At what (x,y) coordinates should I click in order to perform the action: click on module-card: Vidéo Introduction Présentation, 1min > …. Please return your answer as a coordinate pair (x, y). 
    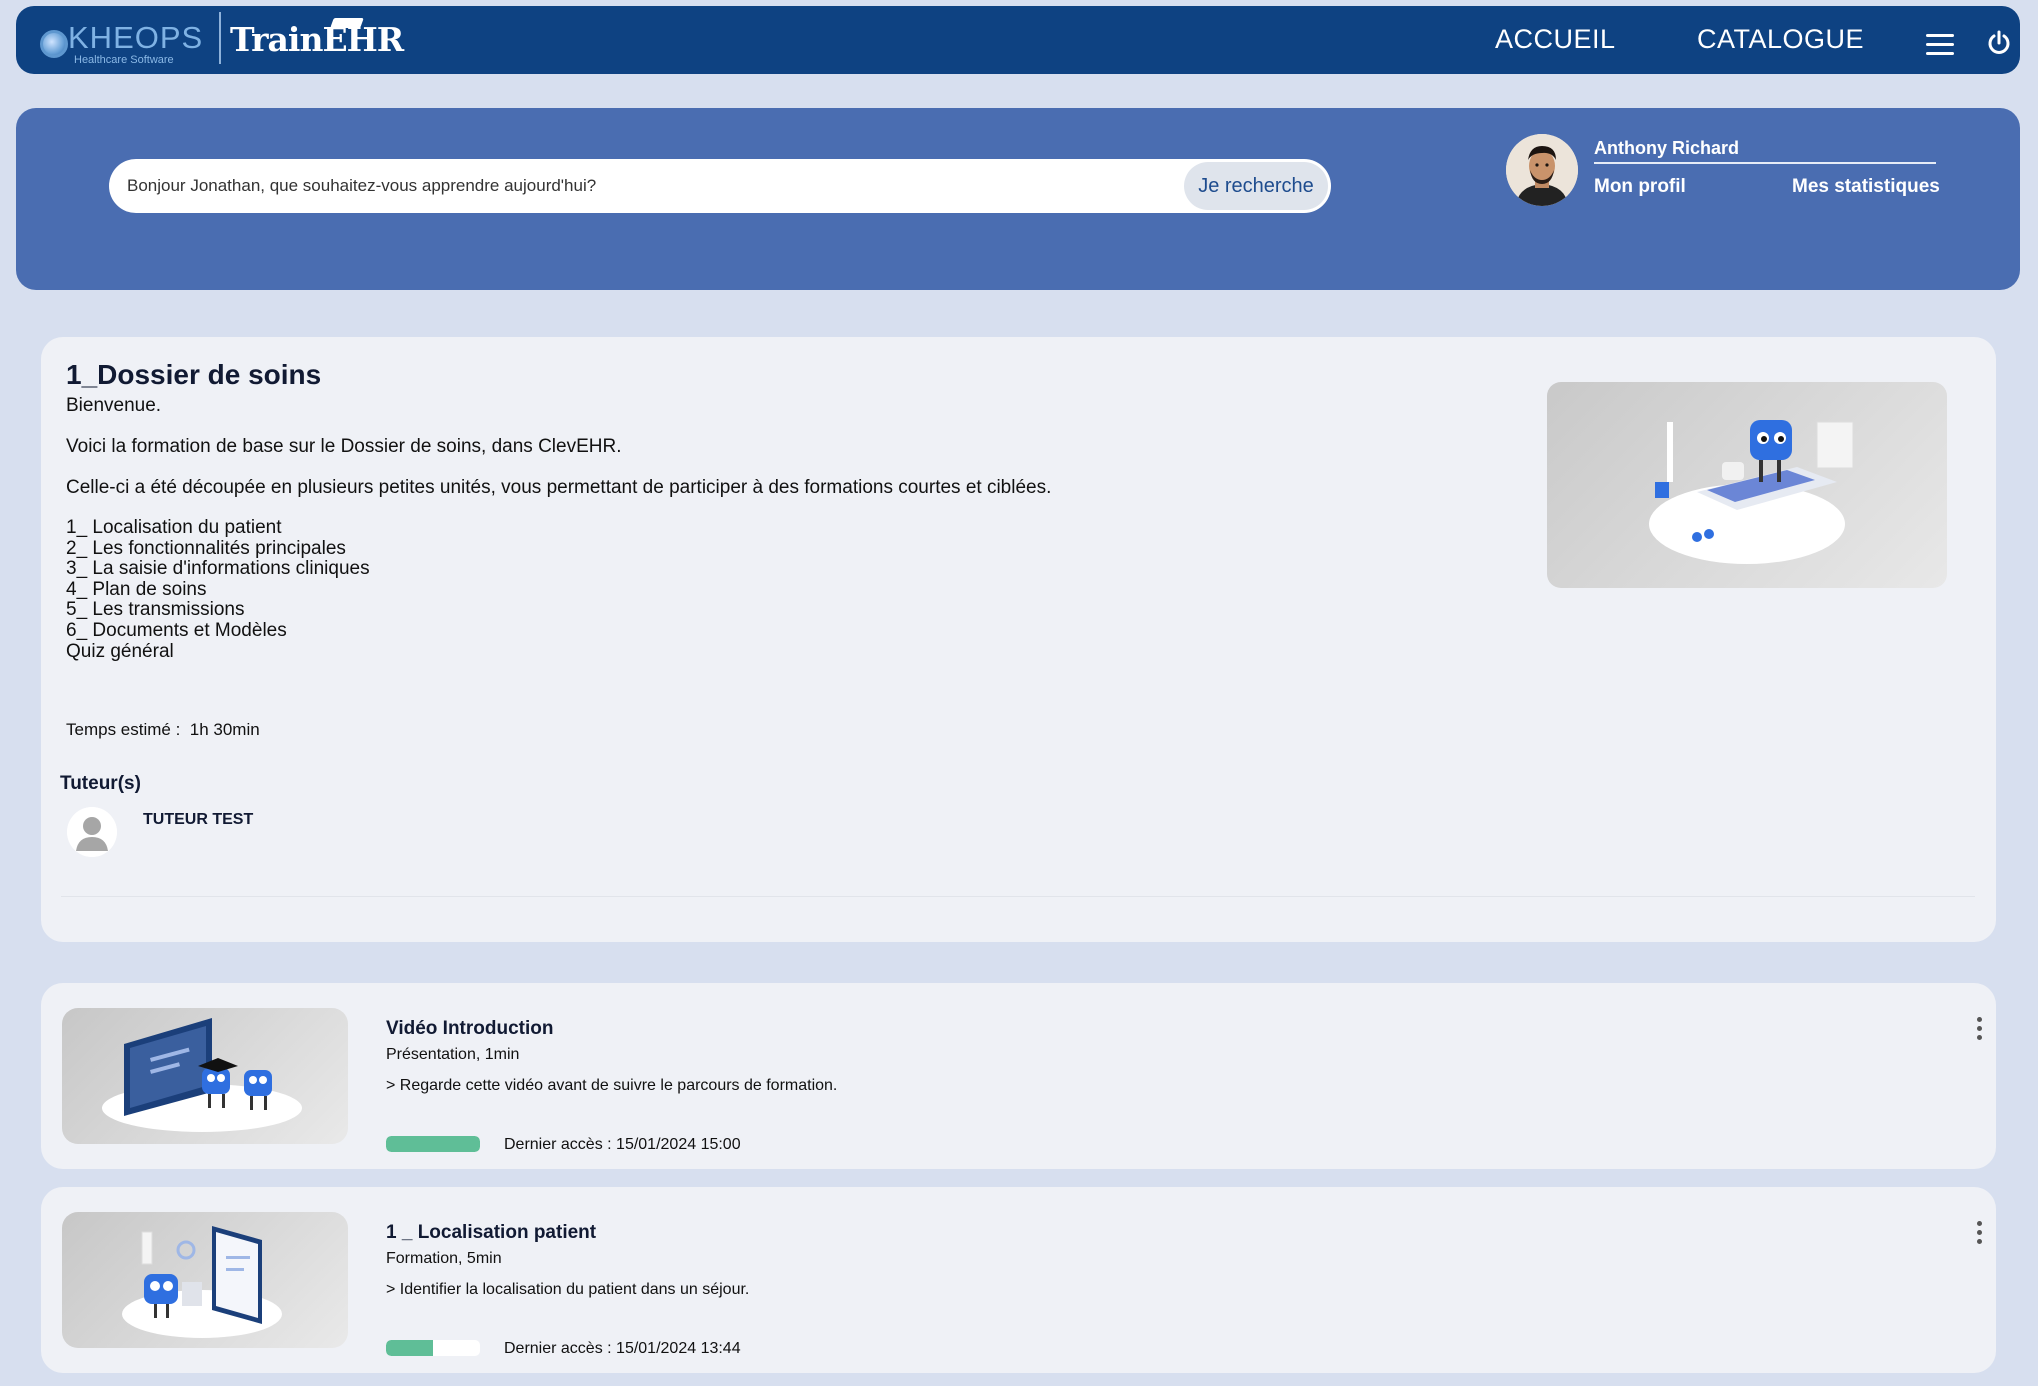
    Looking at the image, I should click on (1018, 1076).